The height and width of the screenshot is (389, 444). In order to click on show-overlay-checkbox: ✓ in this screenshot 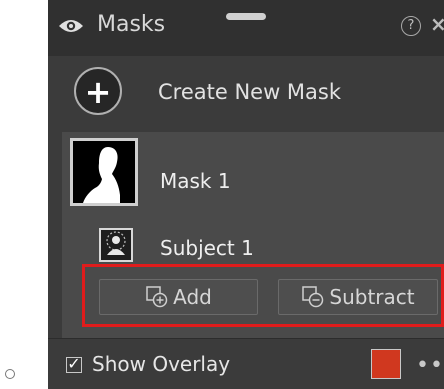, I will do `click(74, 364)`.